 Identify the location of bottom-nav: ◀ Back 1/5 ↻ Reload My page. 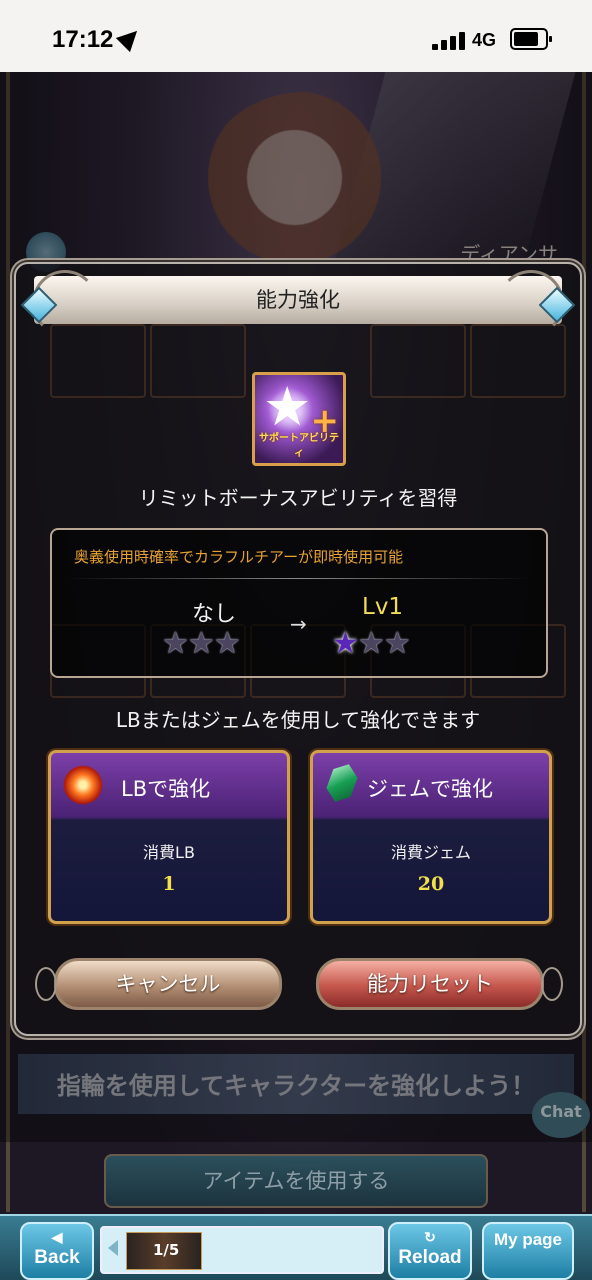
(296, 1247).